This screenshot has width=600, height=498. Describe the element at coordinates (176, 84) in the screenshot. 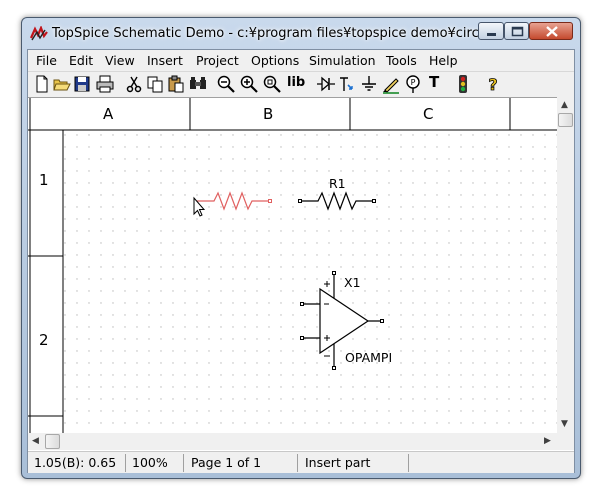

I see `paste-icon` at that location.